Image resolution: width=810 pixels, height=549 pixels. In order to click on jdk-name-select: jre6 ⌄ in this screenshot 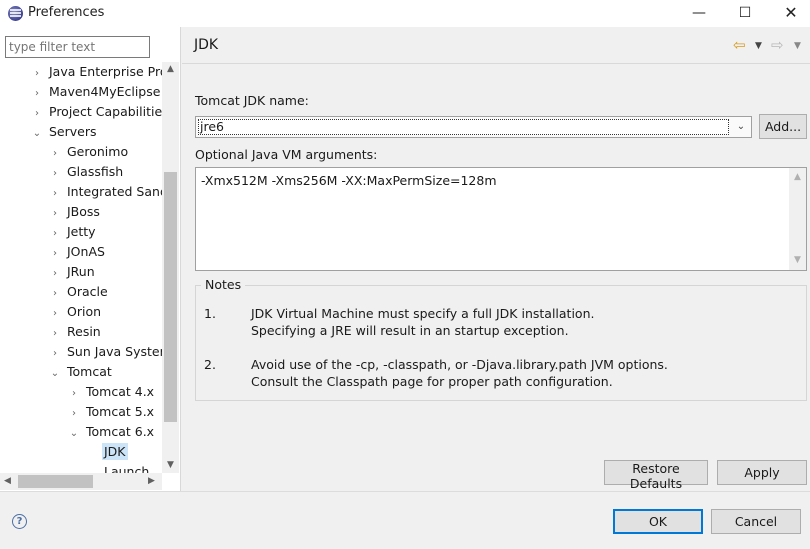, I will do `click(473, 127)`.